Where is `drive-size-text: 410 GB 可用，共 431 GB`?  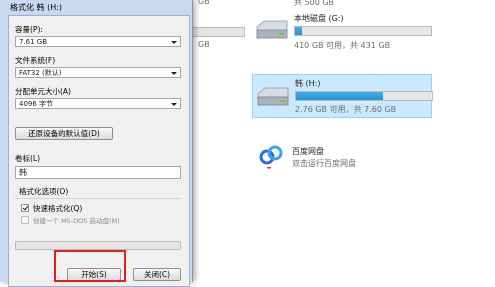 drive-size-text: 410 GB 可用，共 431 GB is located at coordinates (342, 45).